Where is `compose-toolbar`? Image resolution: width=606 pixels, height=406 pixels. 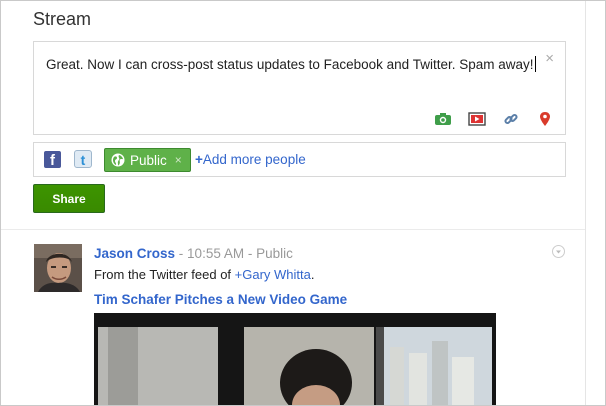 compose-toolbar is located at coordinates (494, 119).